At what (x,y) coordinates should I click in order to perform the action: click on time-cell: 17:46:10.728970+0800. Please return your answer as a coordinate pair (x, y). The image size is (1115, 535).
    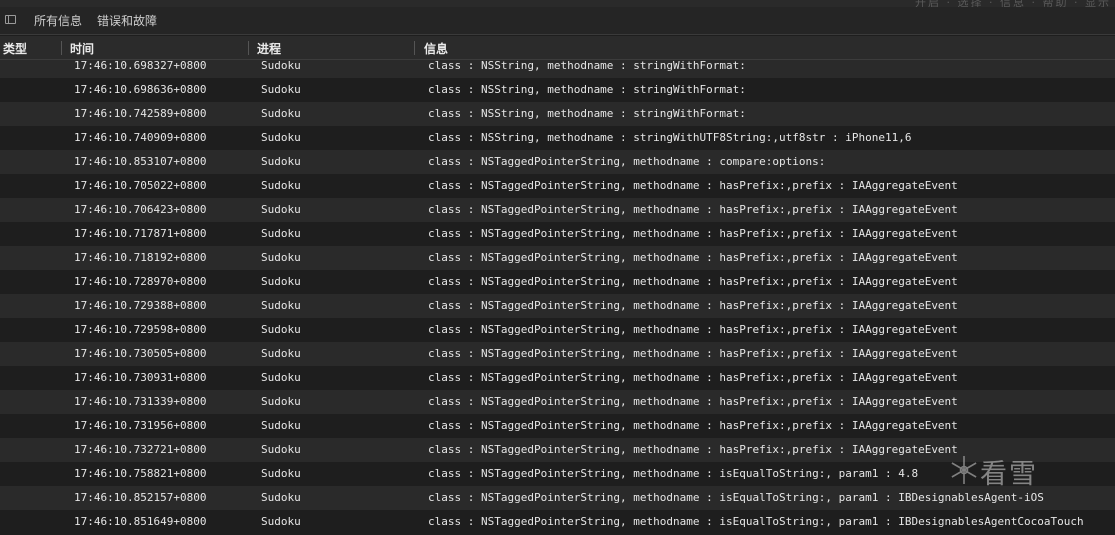
    Looking at the image, I should click on (140, 281).